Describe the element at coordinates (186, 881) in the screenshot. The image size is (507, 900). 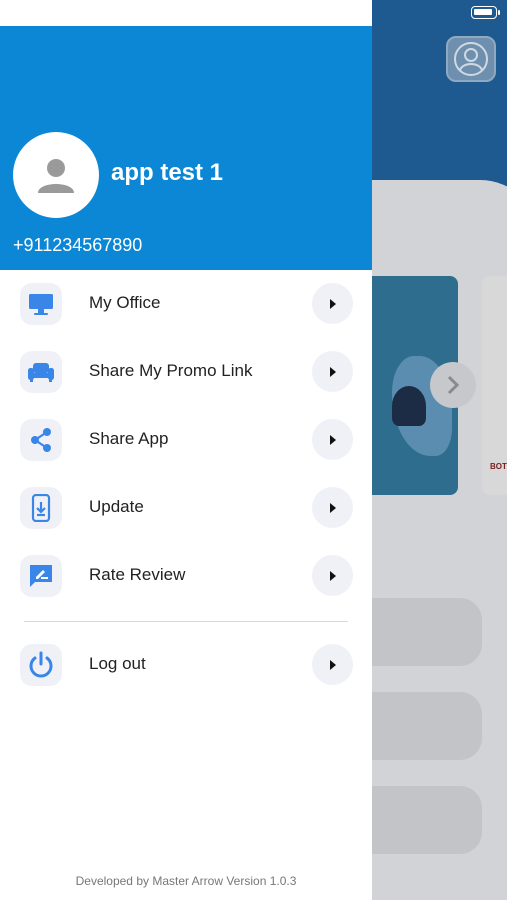
I see `footer-version: Developed by Master Arrow Version 1.0.3` at that location.